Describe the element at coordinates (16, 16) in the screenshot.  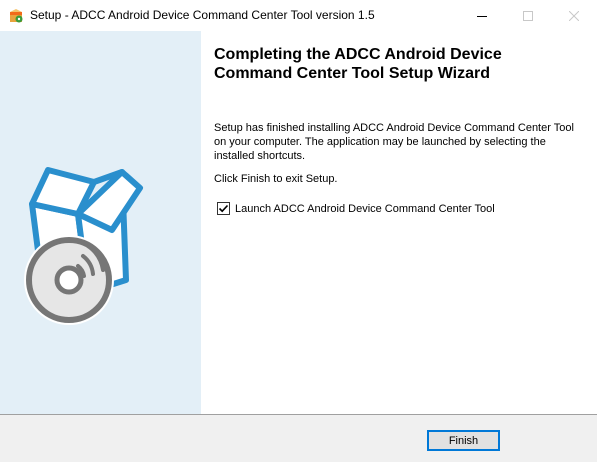
I see `setup-app-icon` at that location.